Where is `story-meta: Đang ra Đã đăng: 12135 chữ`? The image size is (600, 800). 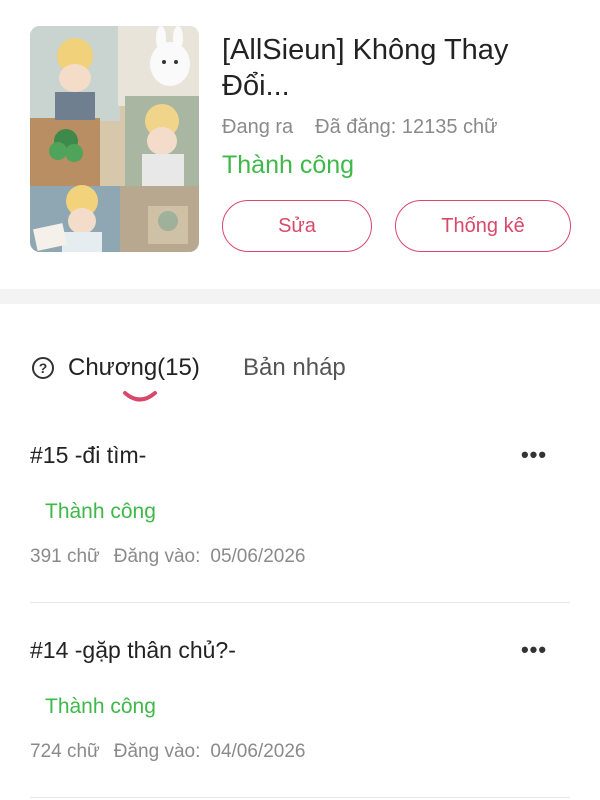 story-meta: Đang ra Đã đăng: 12135 chữ is located at coordinates (360, 127).